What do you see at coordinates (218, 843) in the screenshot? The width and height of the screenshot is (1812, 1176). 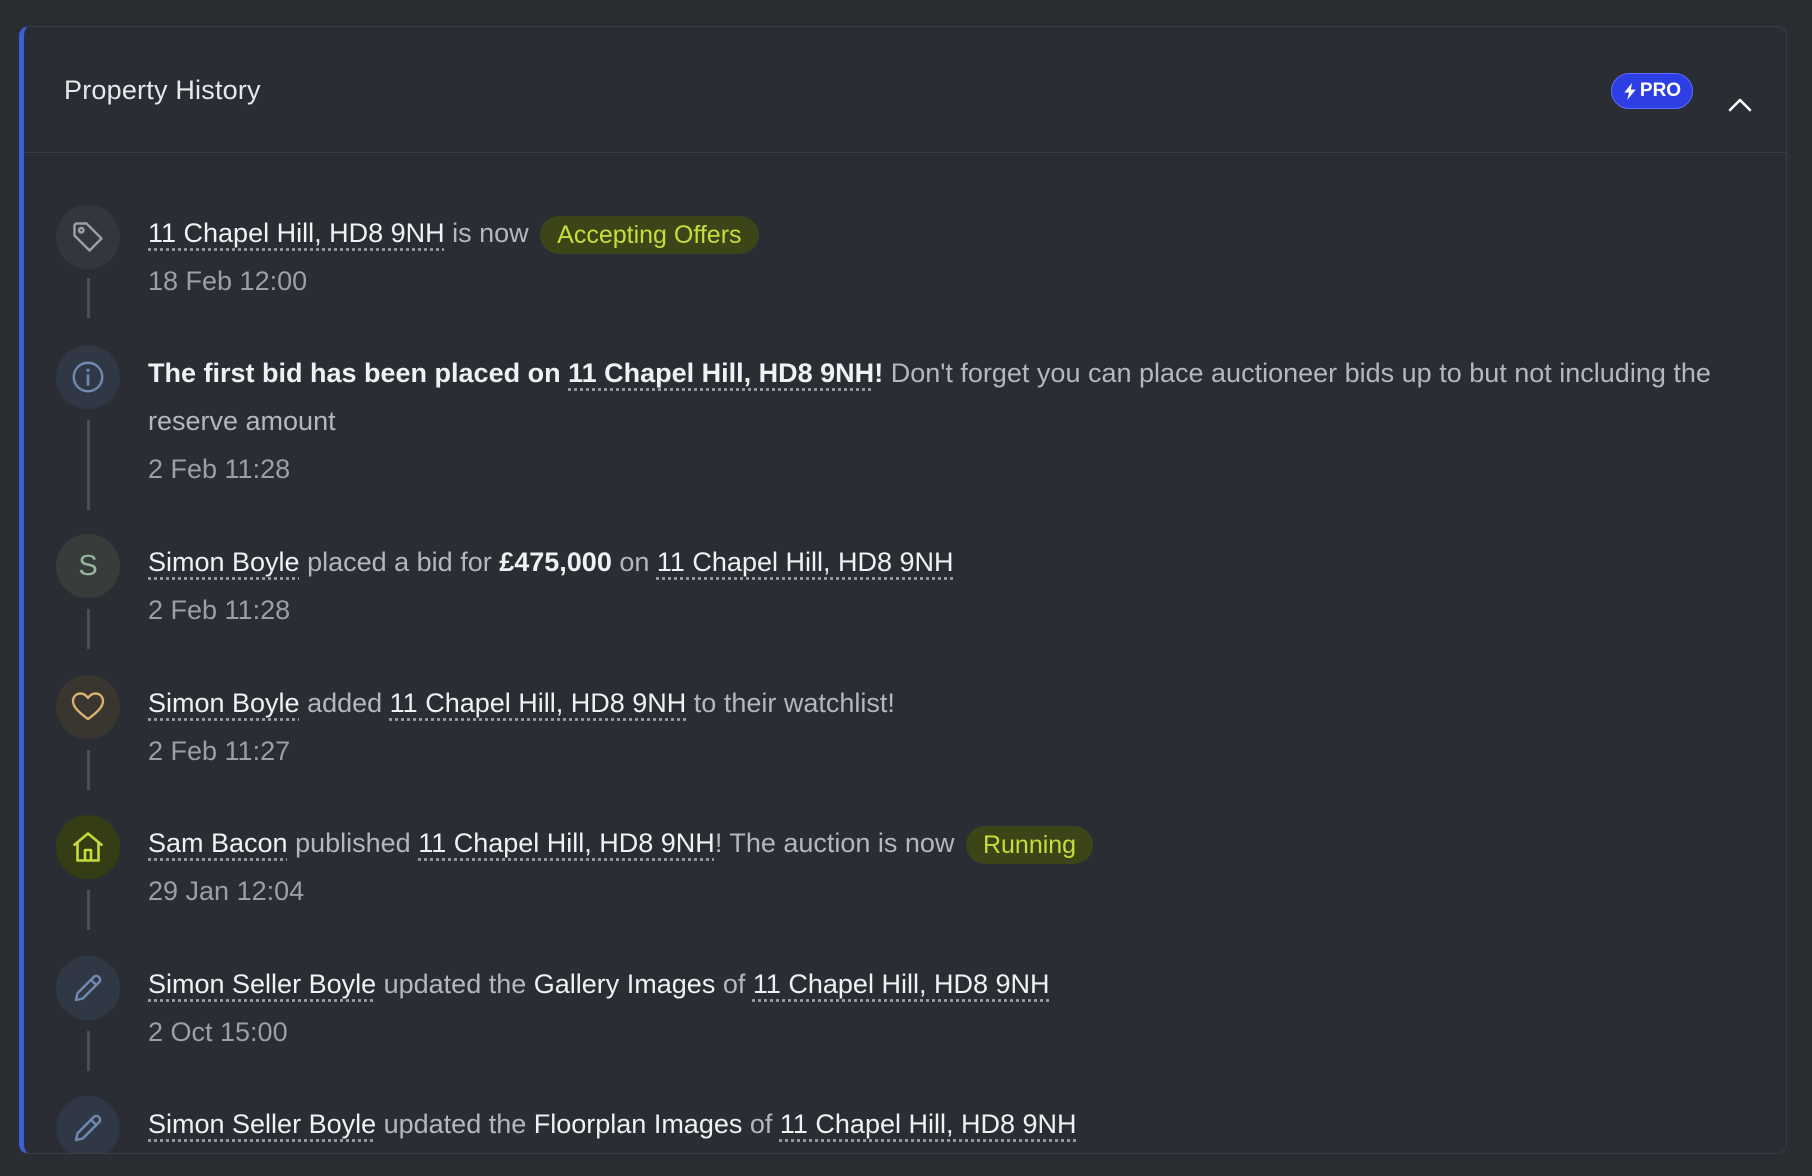 I see `user-link: Sam Bacon` at bounding box center [218, 843].